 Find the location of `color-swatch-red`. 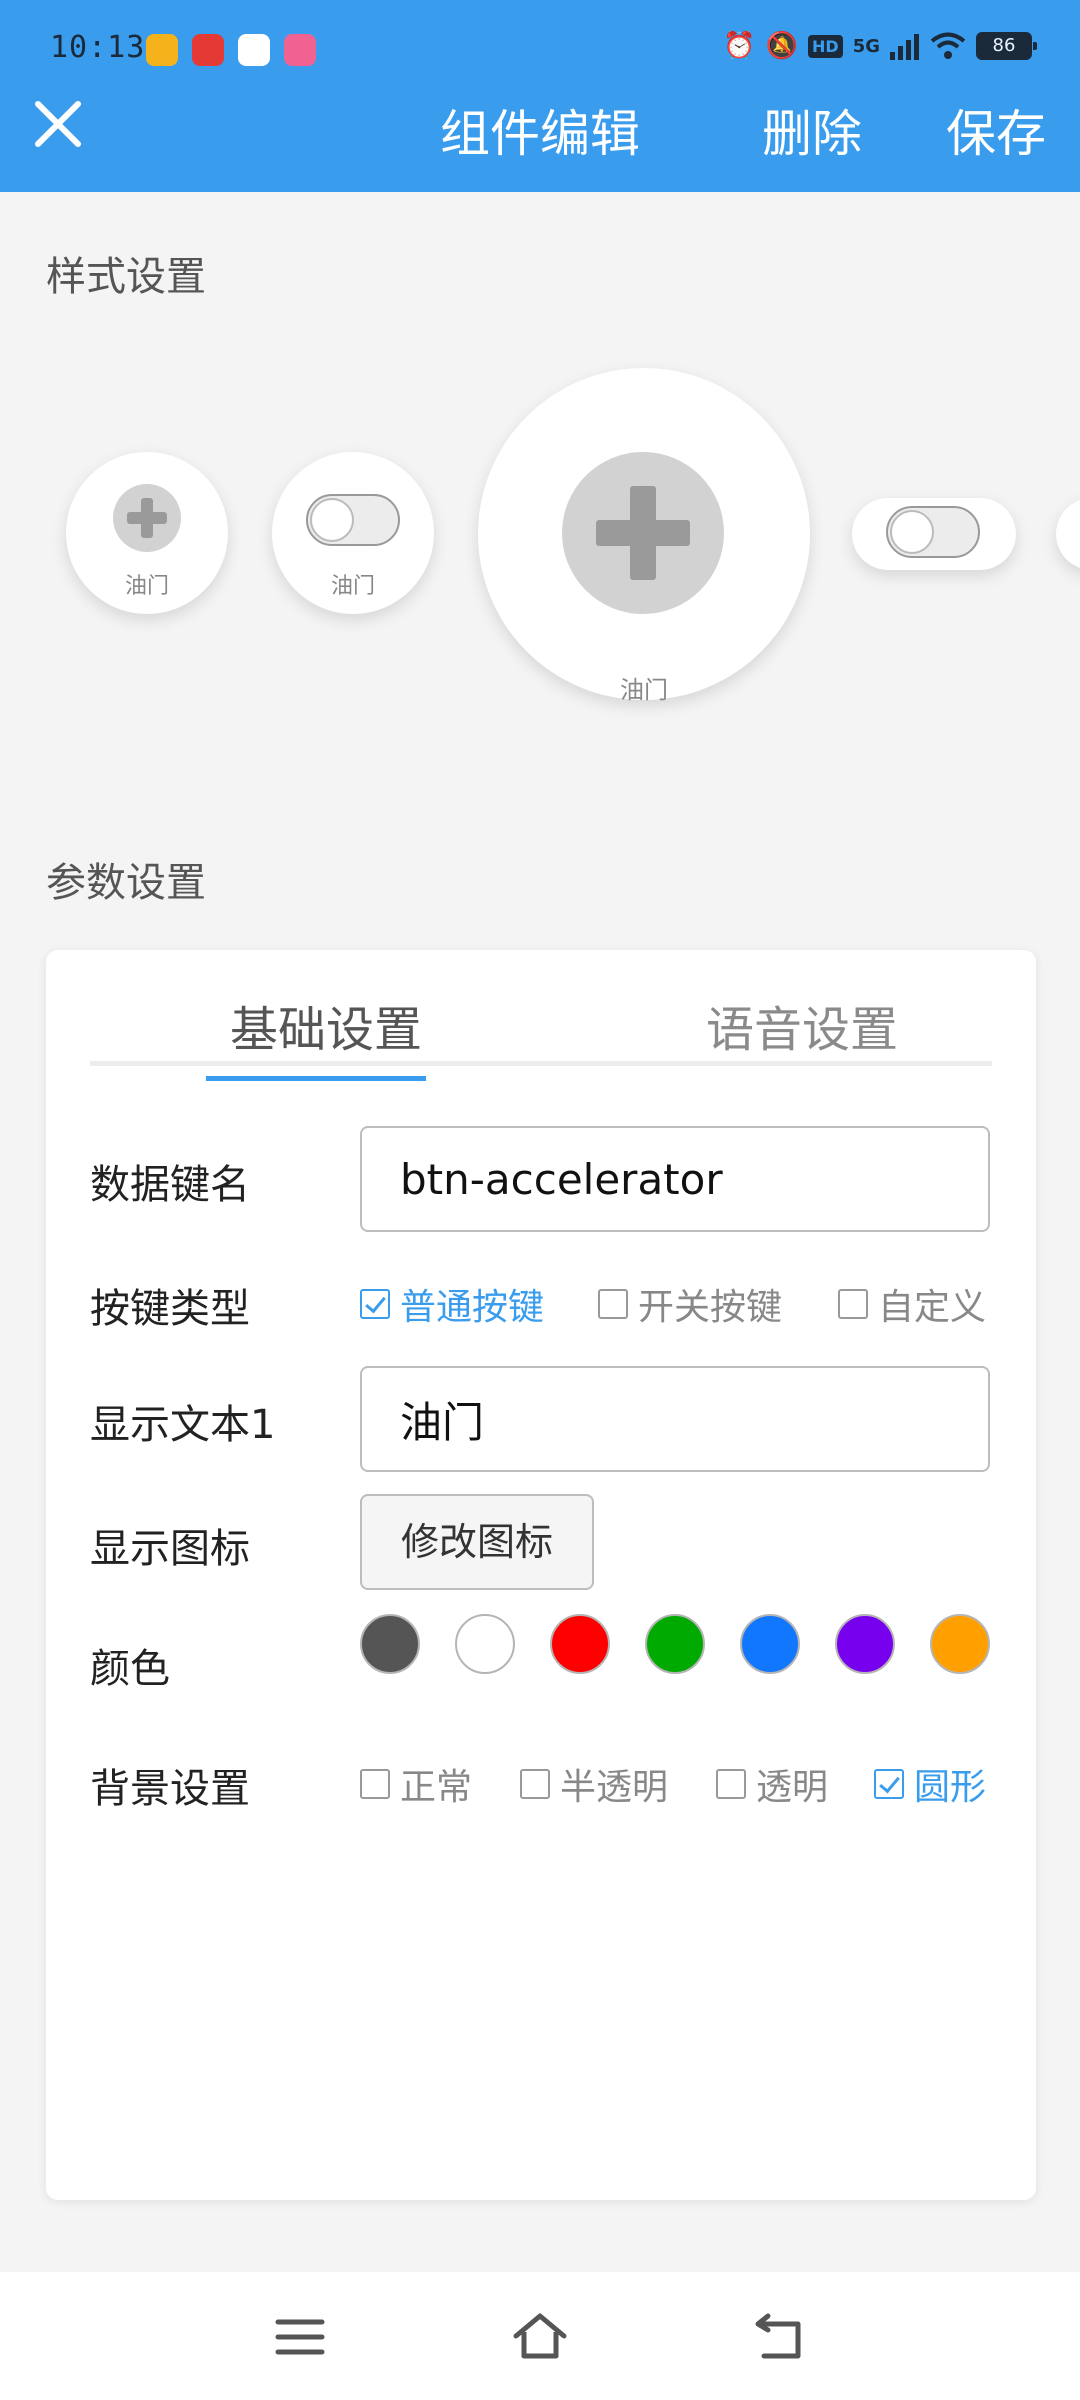

color-swatch-red is located at coordinates (580, 1644).